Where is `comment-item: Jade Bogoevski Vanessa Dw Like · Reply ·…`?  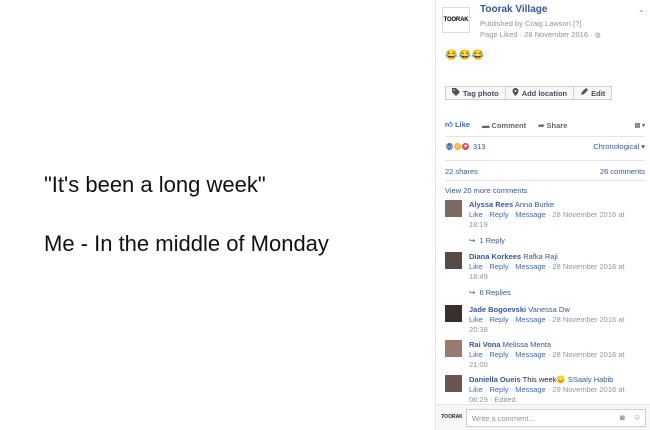 comment-item: Jade Bogoevski Vanessa Dw Like · Reply ·… is located at coordinates (545, 322).